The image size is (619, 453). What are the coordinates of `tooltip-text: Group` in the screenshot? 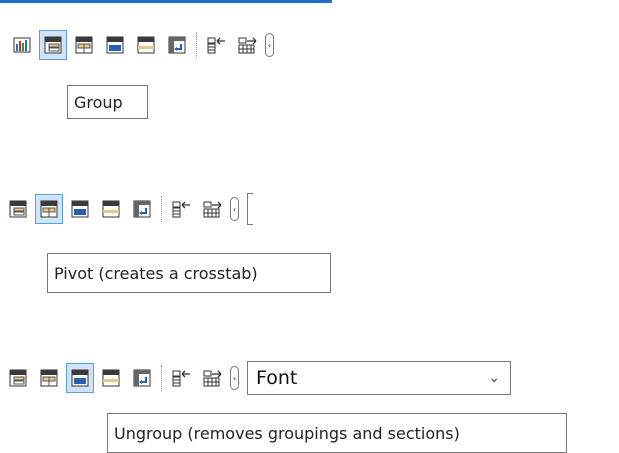 It's located at (98, 102).